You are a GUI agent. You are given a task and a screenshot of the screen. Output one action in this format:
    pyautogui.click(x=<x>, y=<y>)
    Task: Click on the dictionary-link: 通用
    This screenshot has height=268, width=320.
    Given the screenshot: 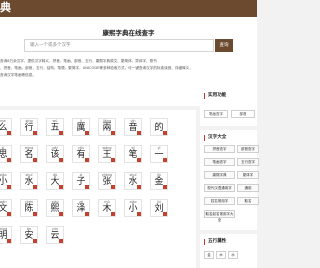 What is the action you would take?
    pyautogui.click(x=248, y=188)
    